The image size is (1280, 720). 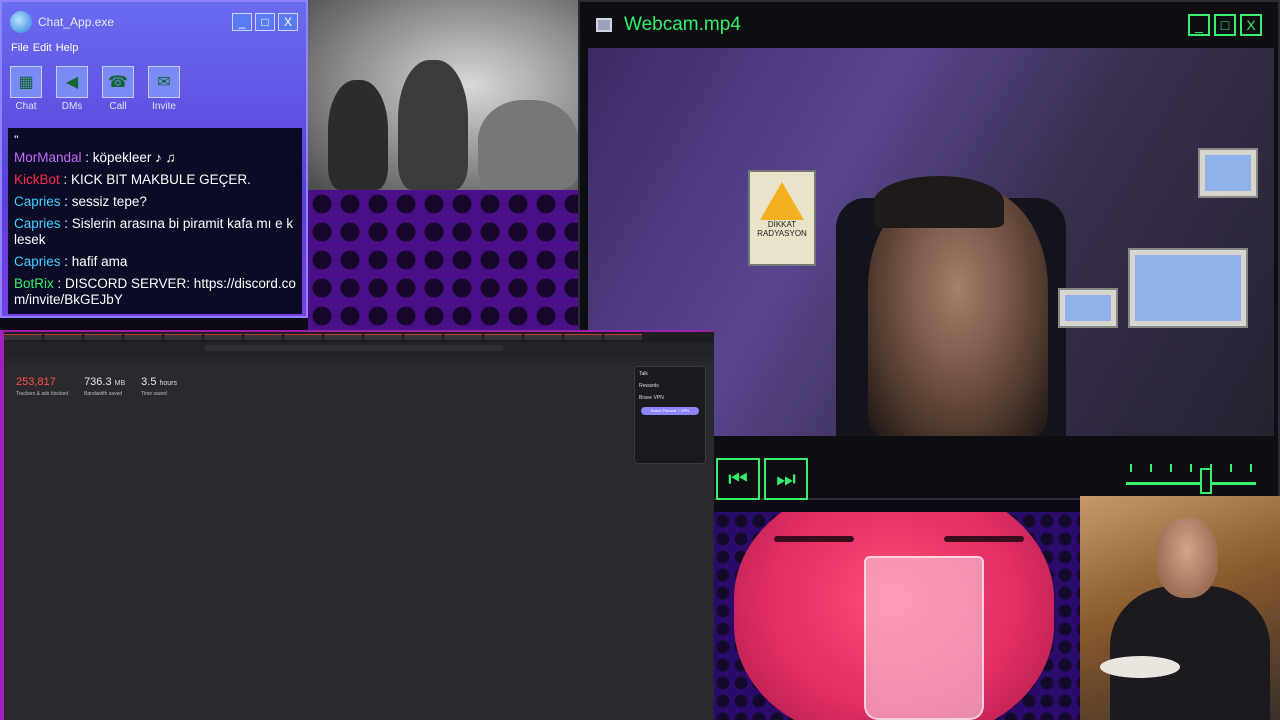 What do you see at coordinates (782, 201) in the screenshot?
I see `radiation-icon` at bounding box center [782, 201].